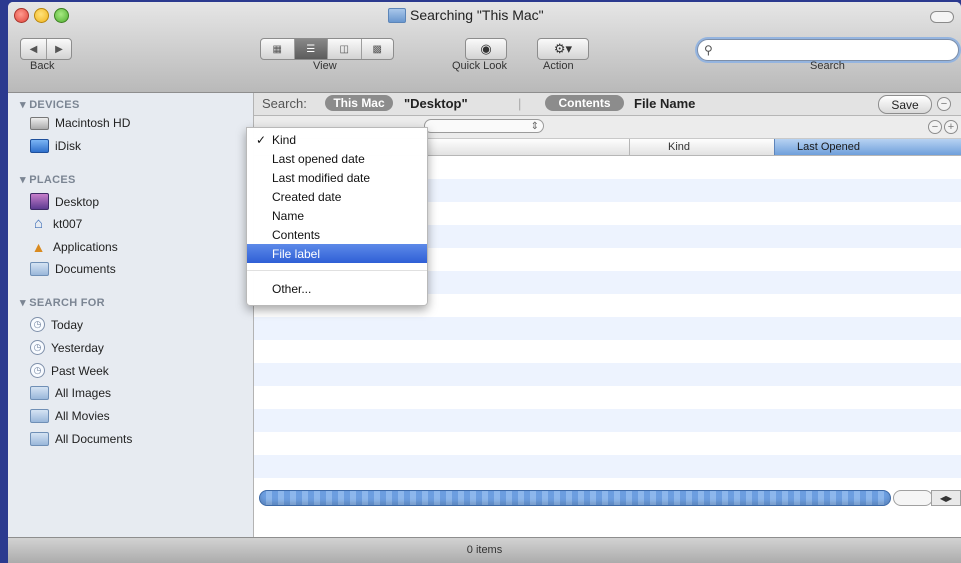  Describe the element at coordinates (337, 215) in the screenshot. I see `menu-item-name: Name` at that location.